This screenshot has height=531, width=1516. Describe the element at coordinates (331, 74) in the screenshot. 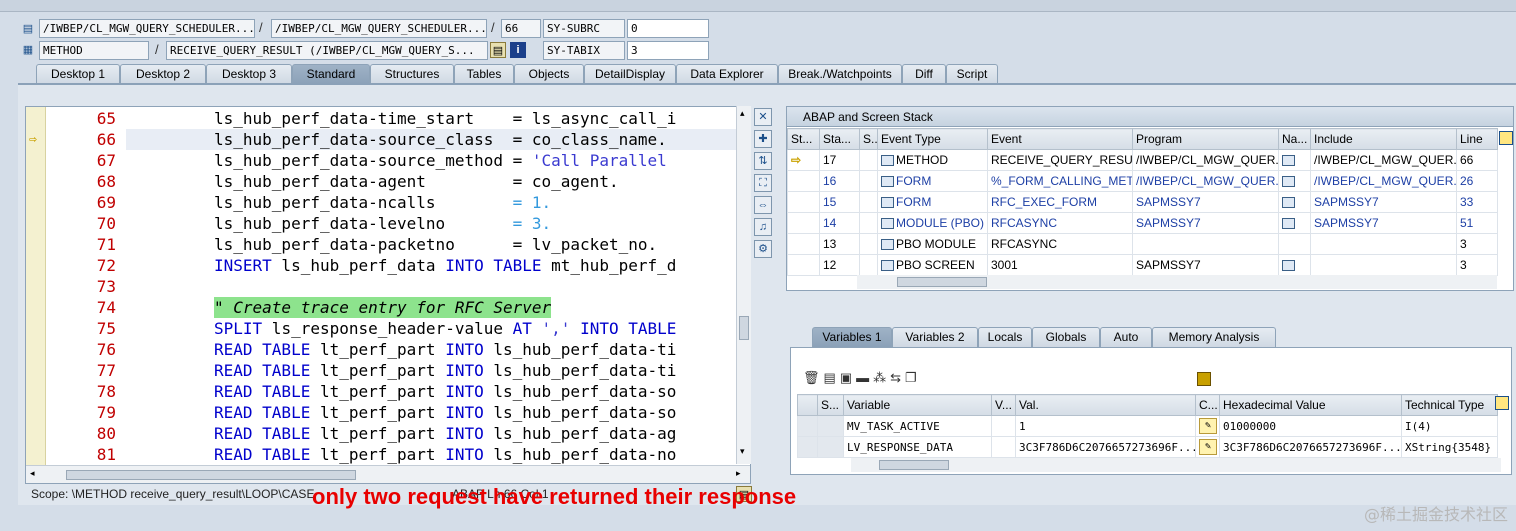

I see `tab-standard: Standard` at that location.